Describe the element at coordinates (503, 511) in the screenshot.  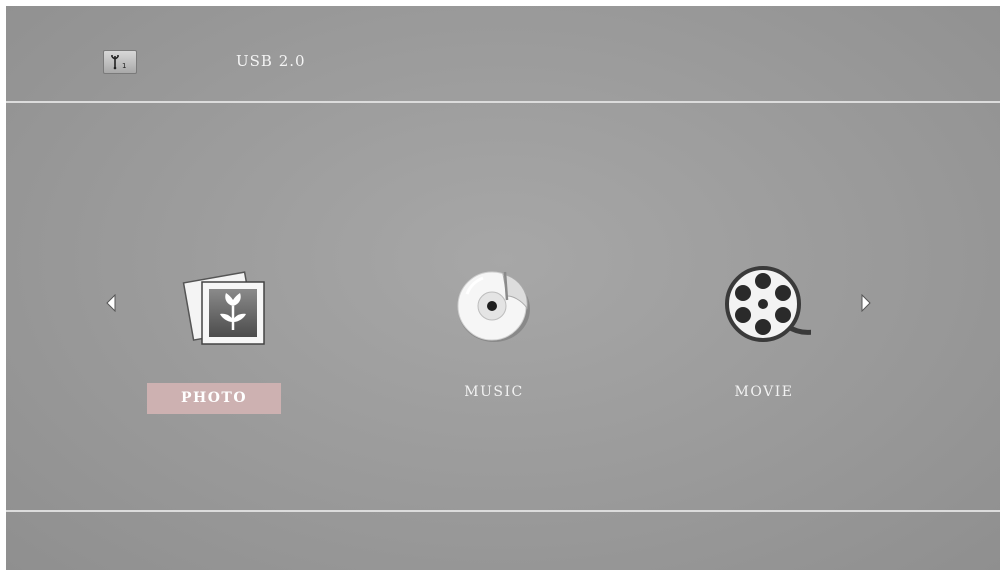
I see `footer-divider` at that location.